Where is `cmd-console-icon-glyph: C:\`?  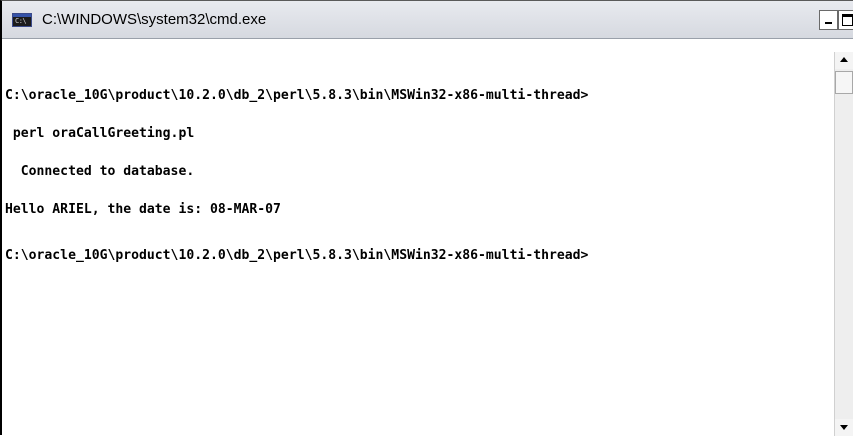 cmd-console-icon-glyph: C:\ is located at coordinates (21, 21).